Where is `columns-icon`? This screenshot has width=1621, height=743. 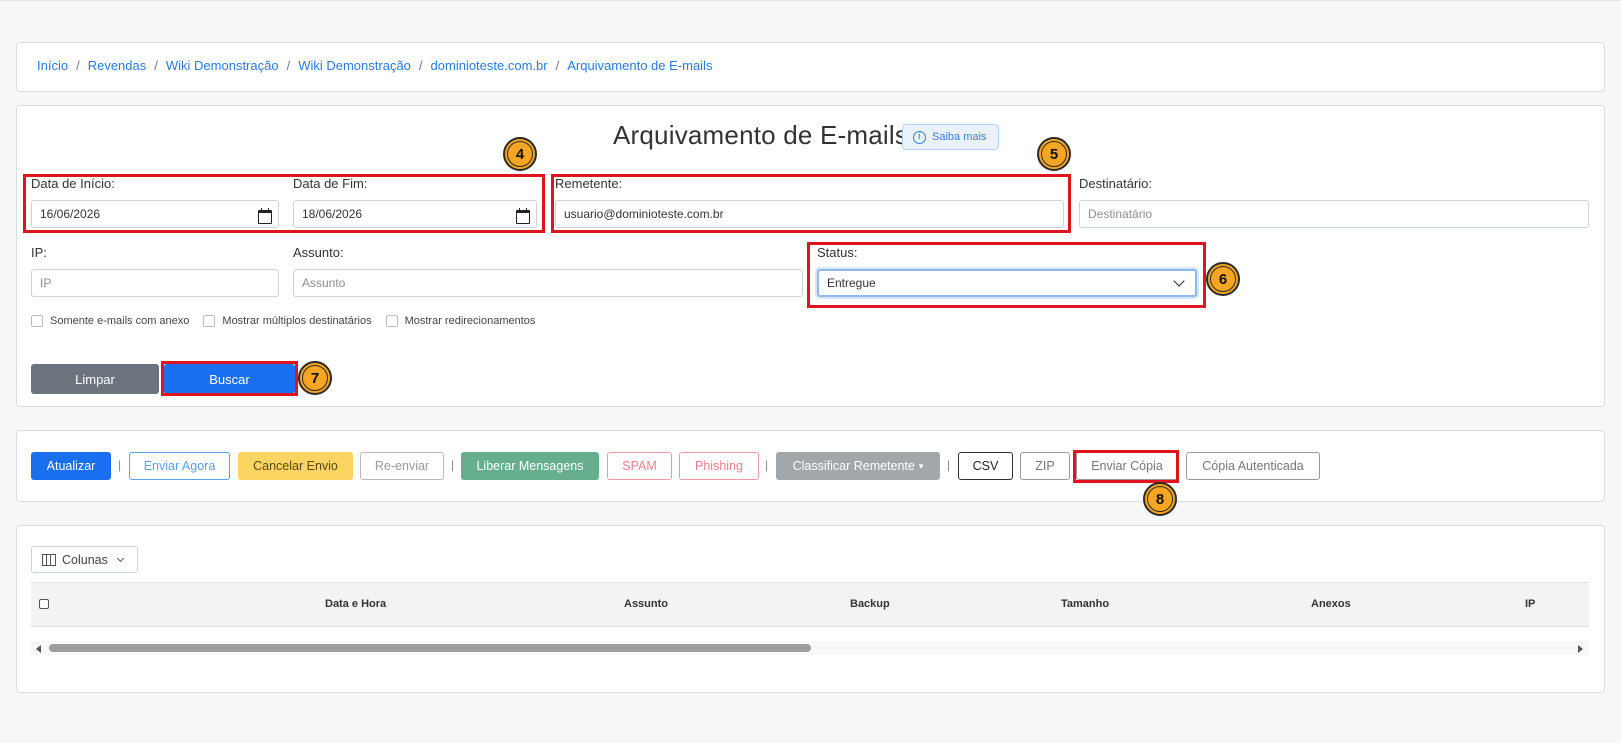
columns-icon is located at coordinates (49, 559).